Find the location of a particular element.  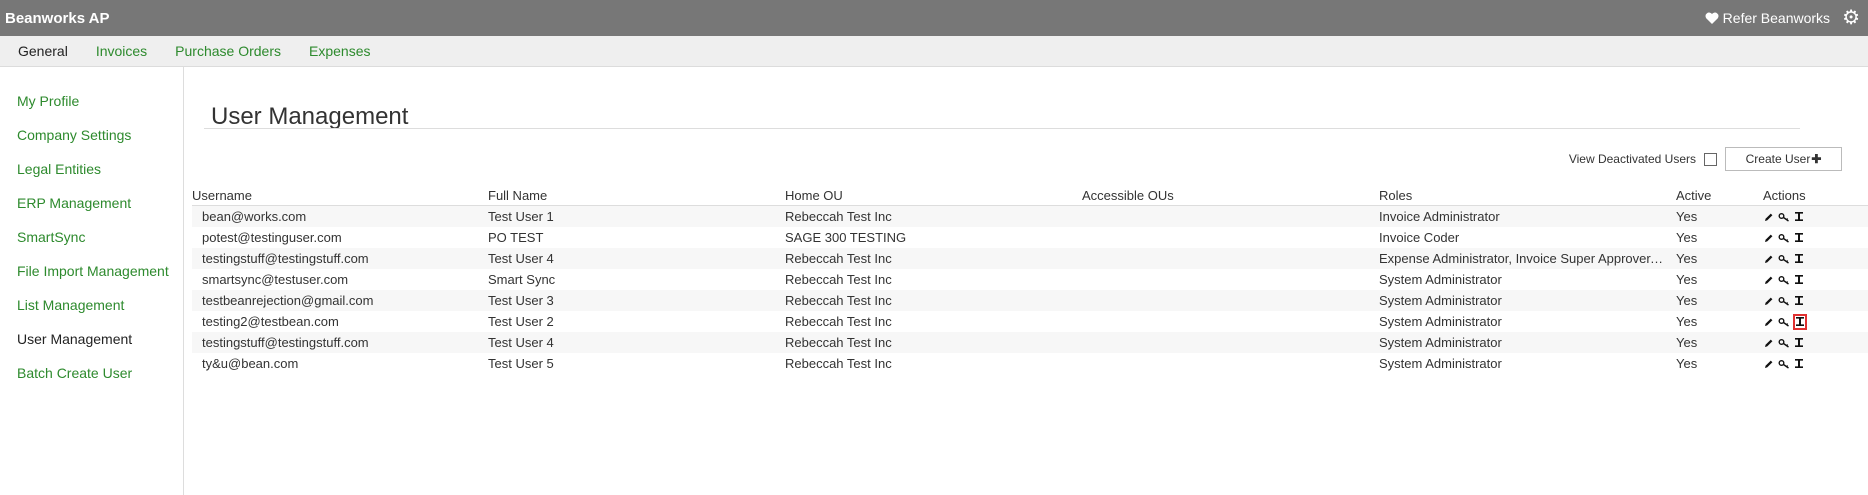

cell-full-name: Smart Sync is located at coordinates (522, 279).